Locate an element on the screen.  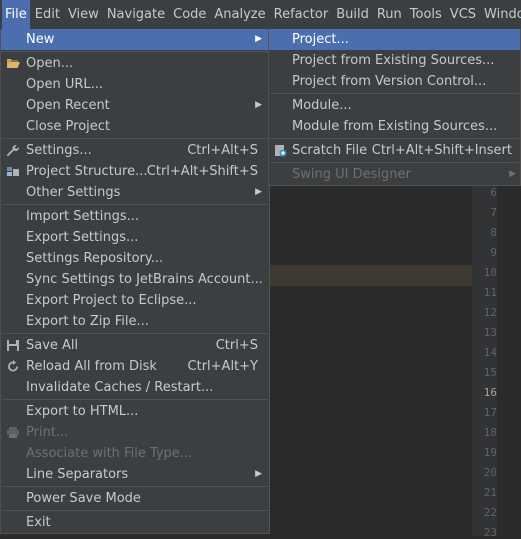
line-number: 11 is located at coordinates (490, 292).